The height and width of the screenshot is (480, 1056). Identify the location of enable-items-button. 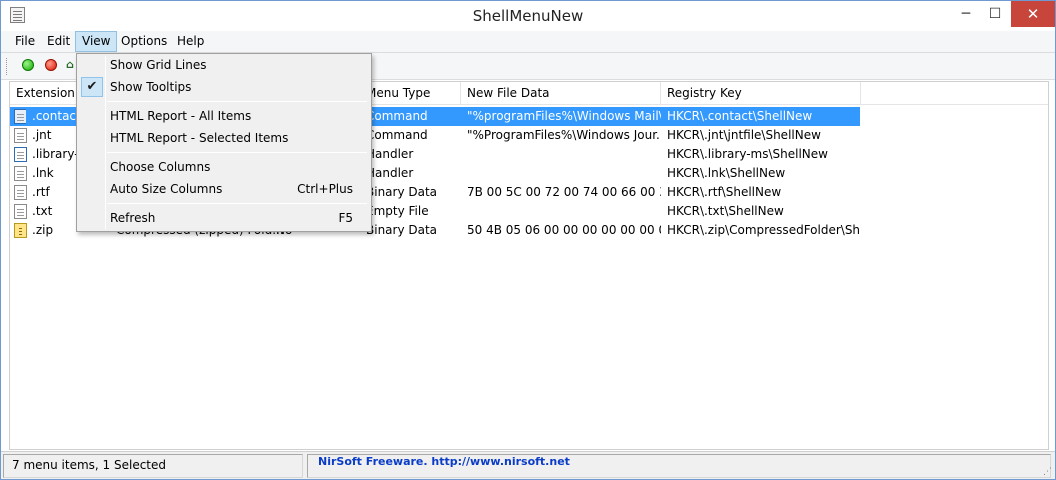
(28, 65).